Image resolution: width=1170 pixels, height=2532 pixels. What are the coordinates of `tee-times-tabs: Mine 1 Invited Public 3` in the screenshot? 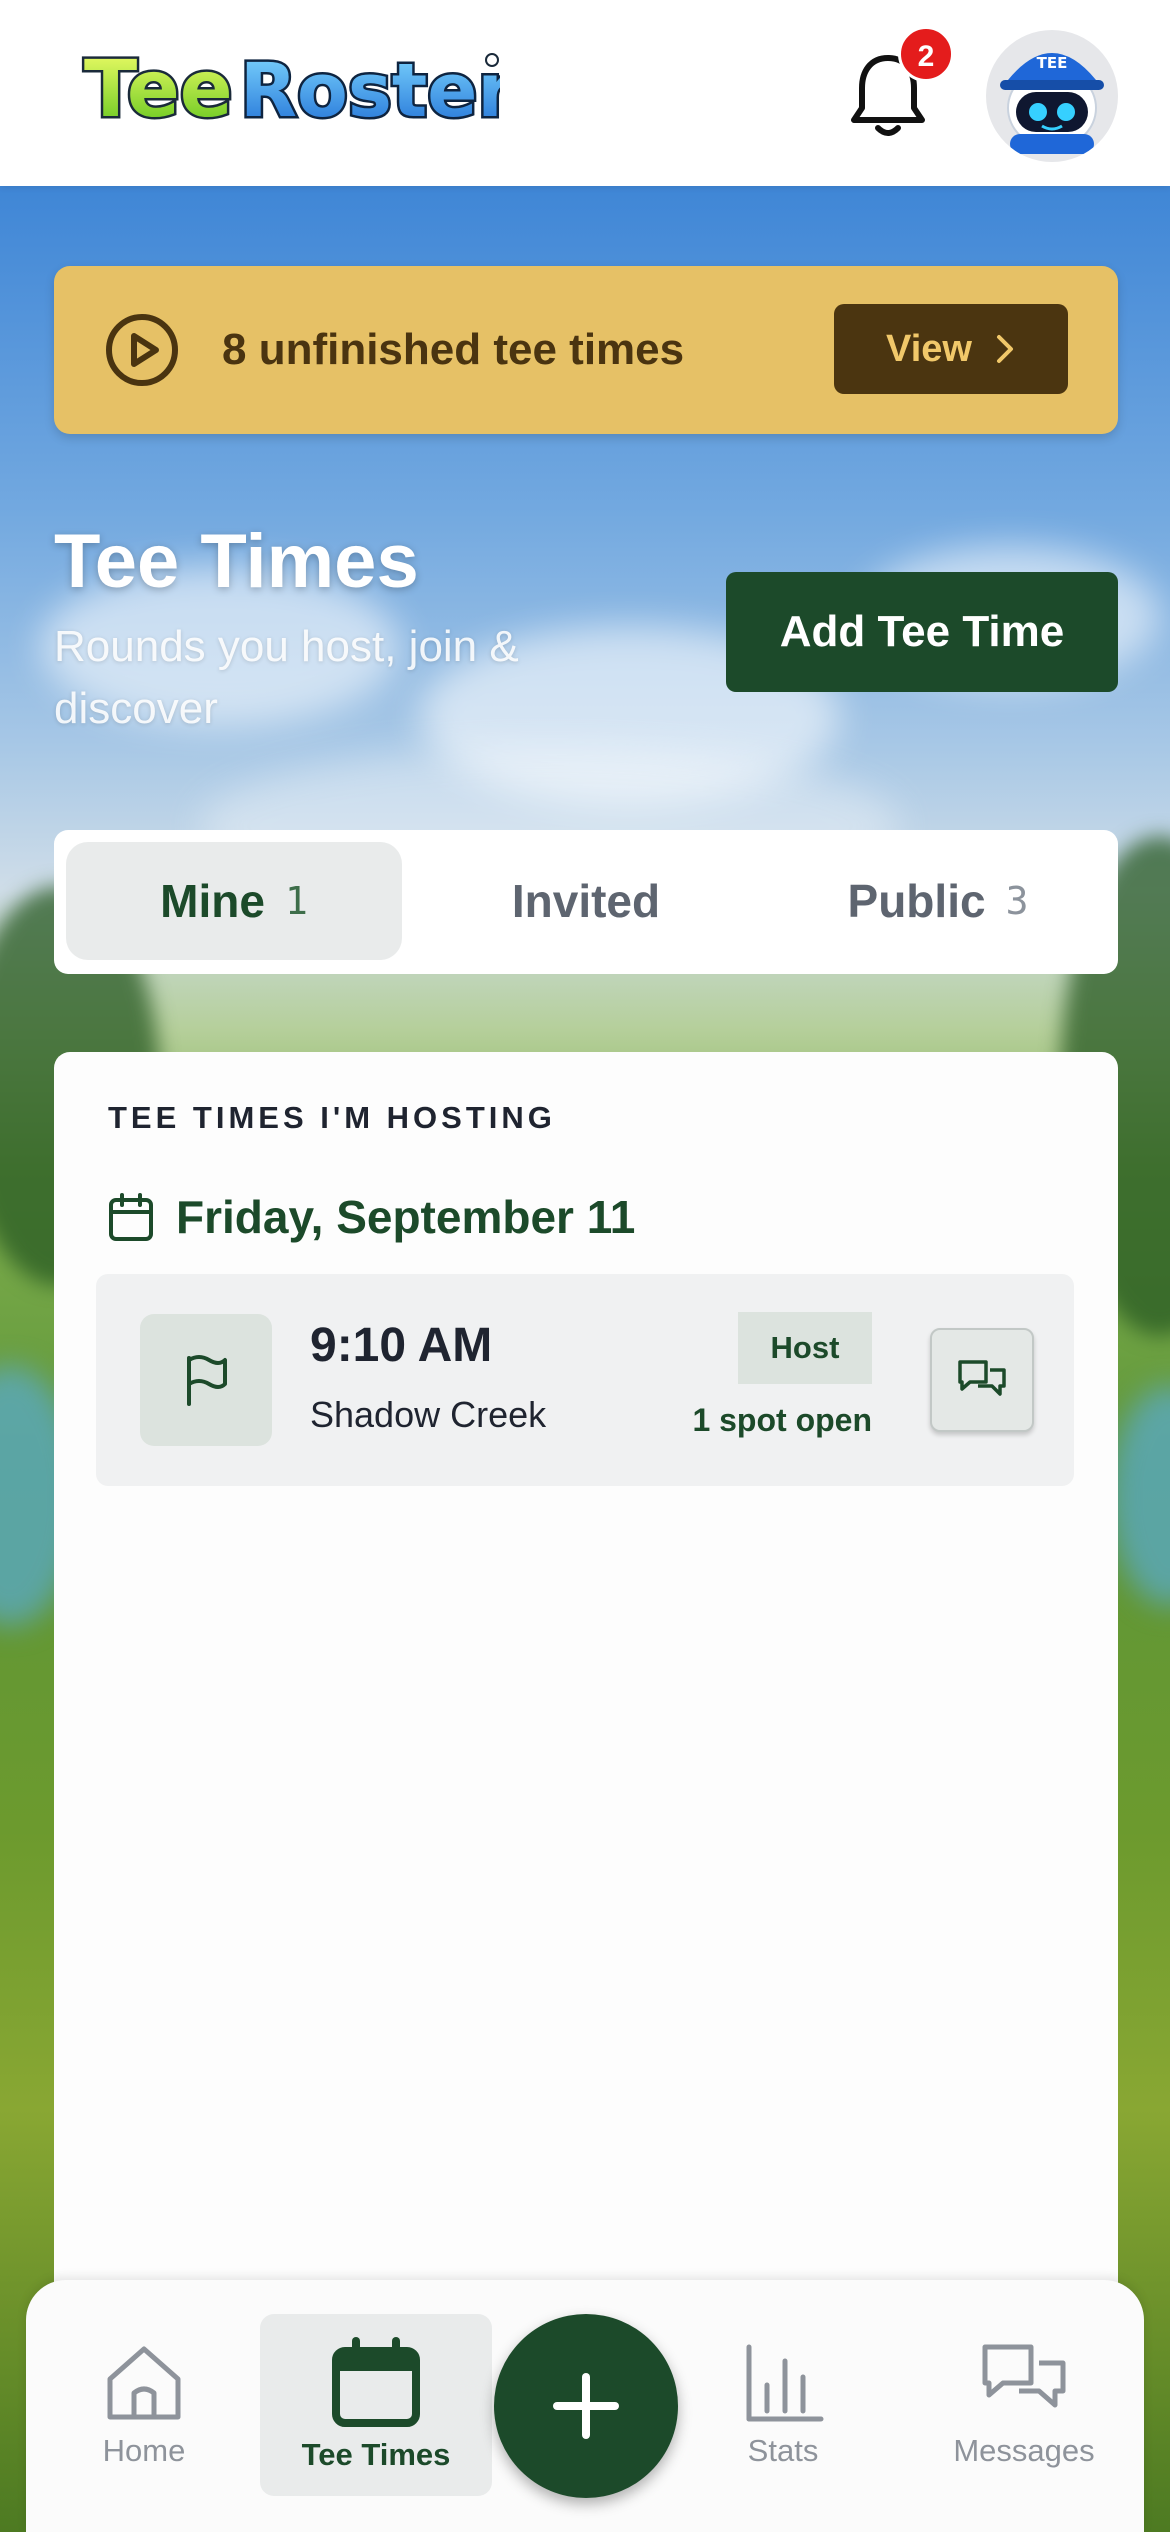 It's located at (586, 902).